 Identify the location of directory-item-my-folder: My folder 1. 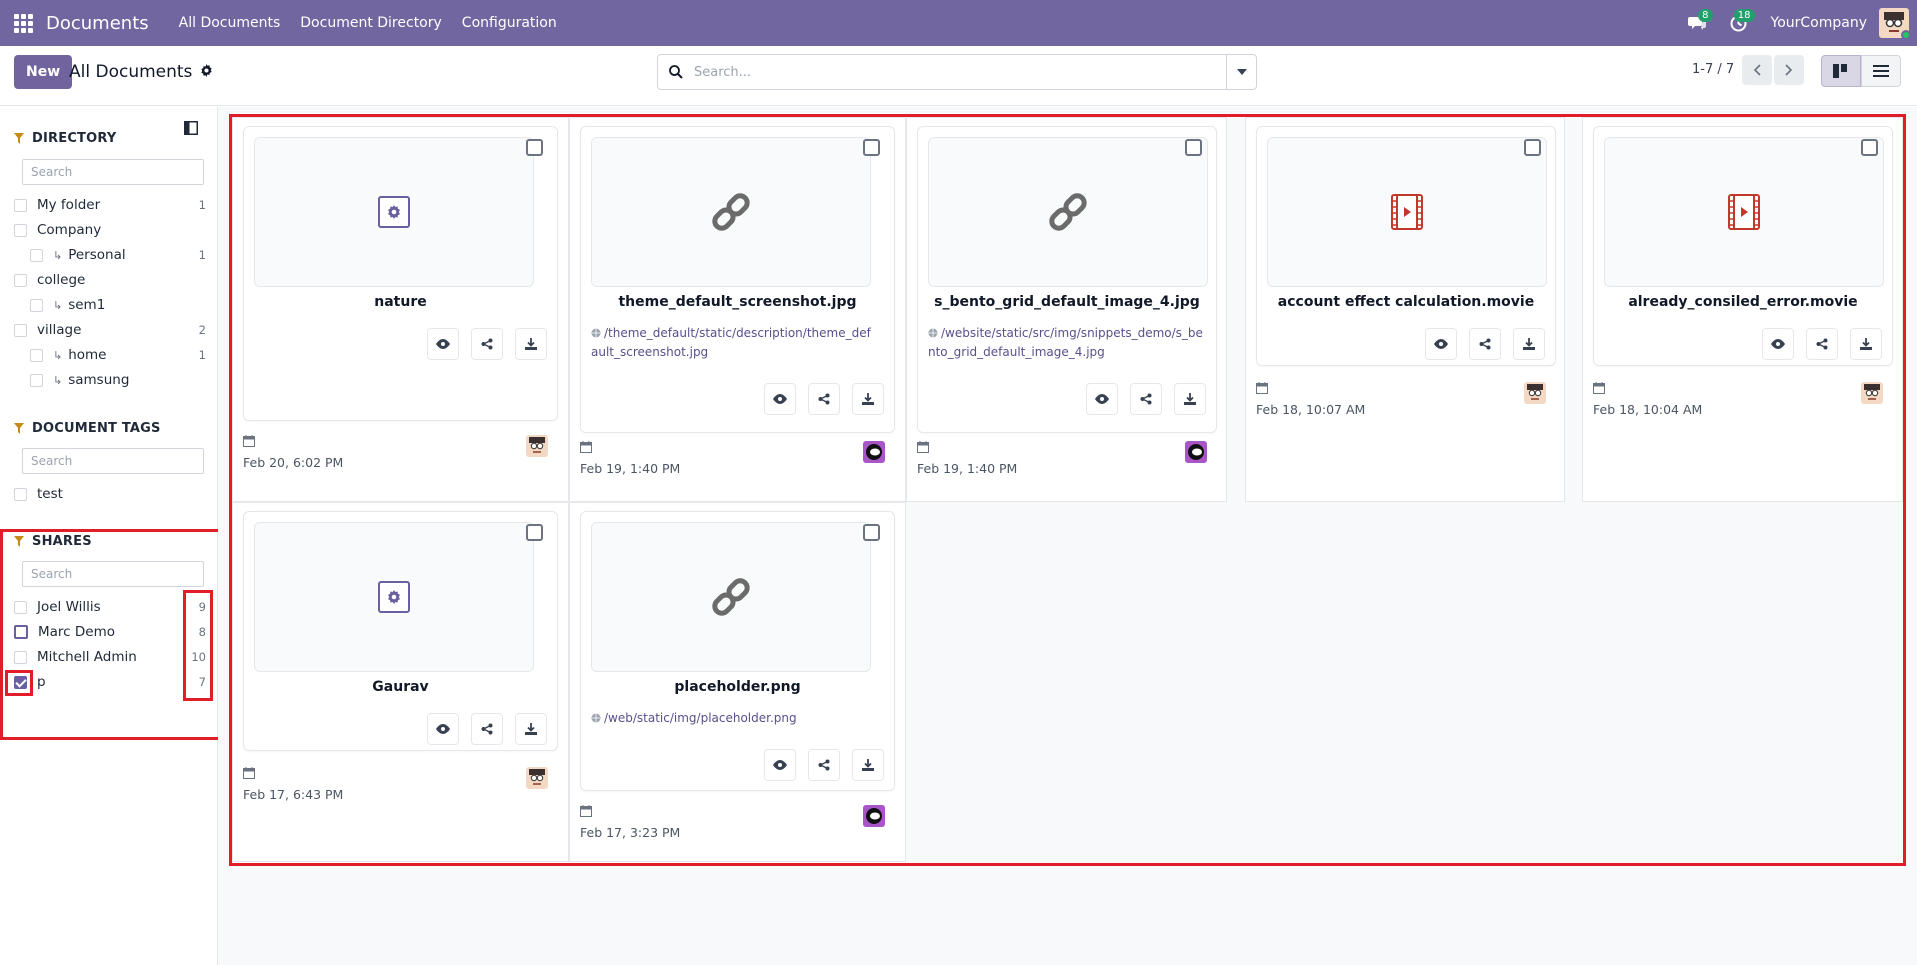
(110, 205).